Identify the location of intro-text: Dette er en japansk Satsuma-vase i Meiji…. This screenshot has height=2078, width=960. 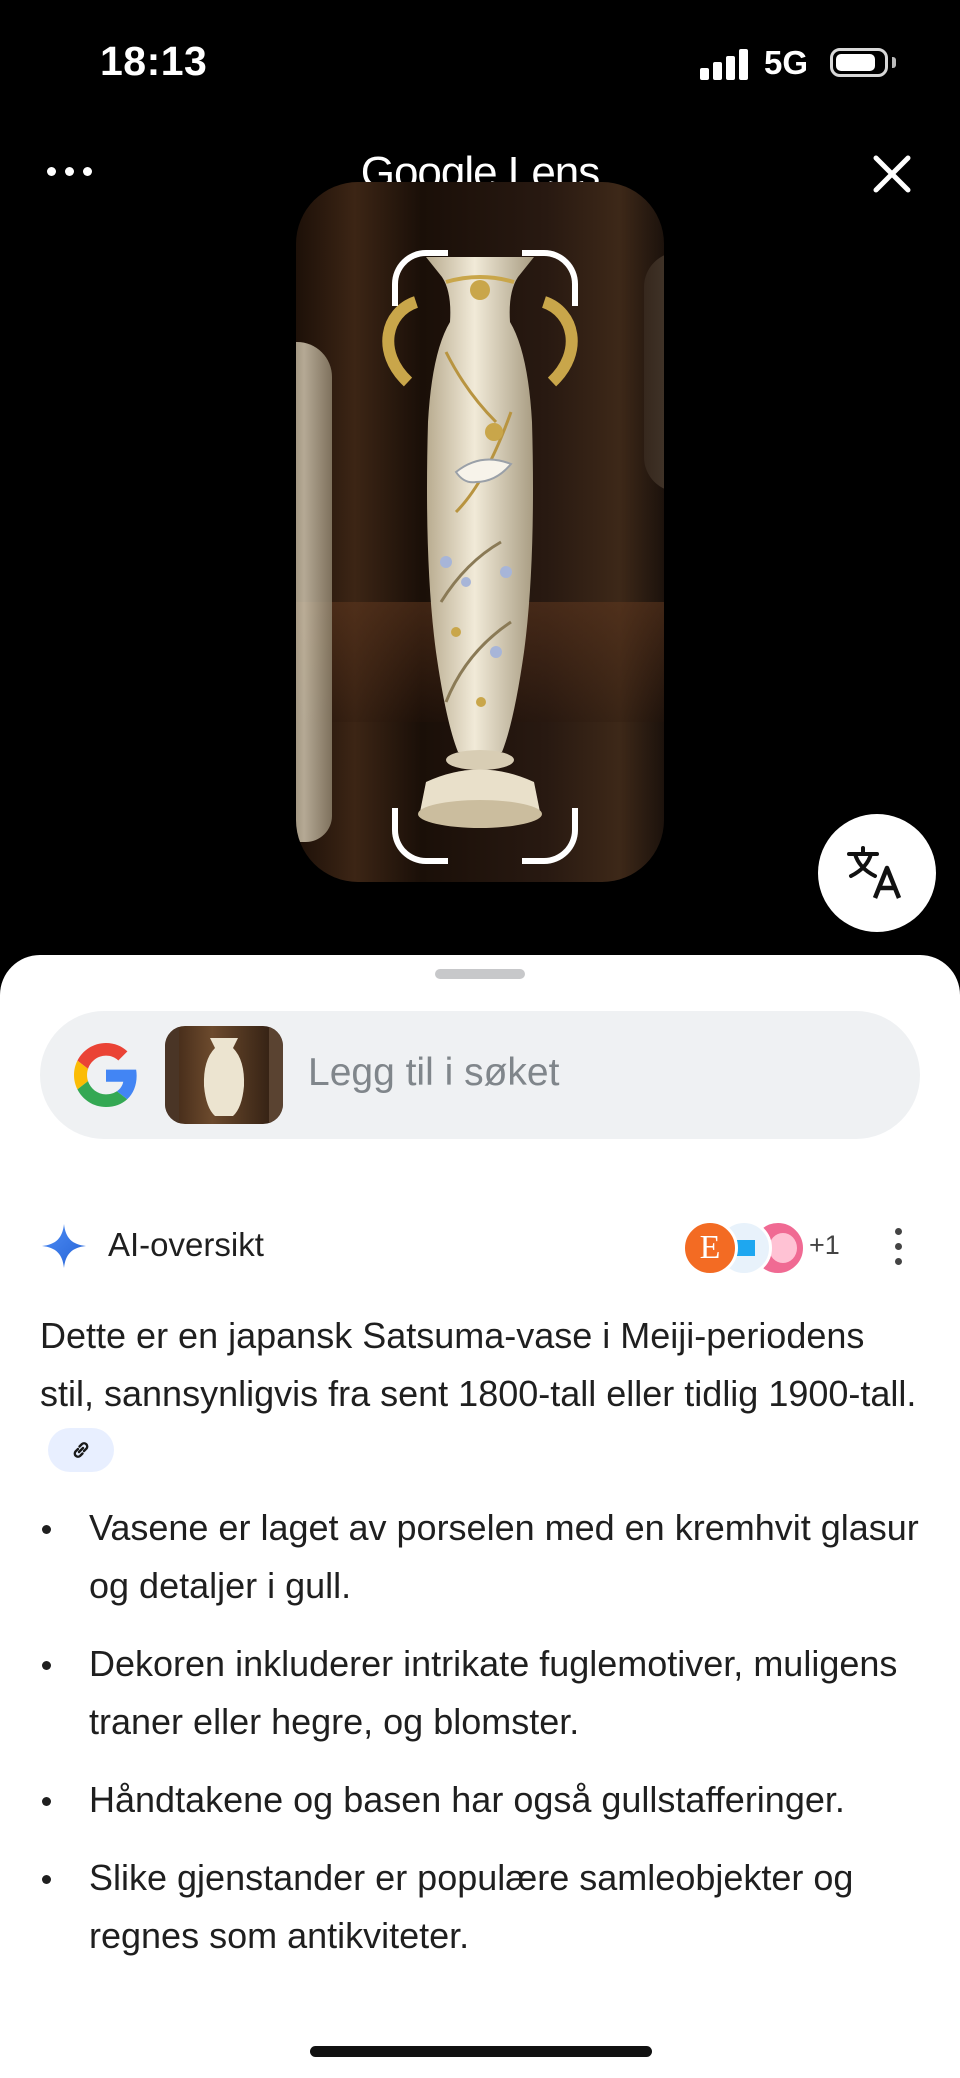
(478, 1364).